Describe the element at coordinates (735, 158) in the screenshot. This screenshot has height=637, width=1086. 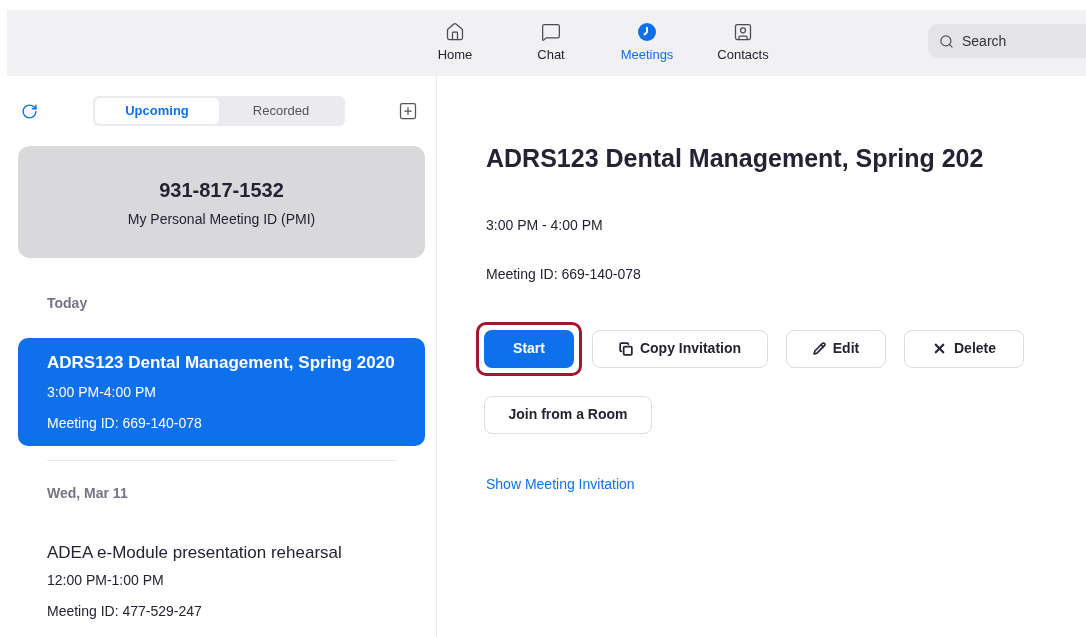
I see `meeting-heading: ADRS123 Dental Management, Spring 202` at that location.